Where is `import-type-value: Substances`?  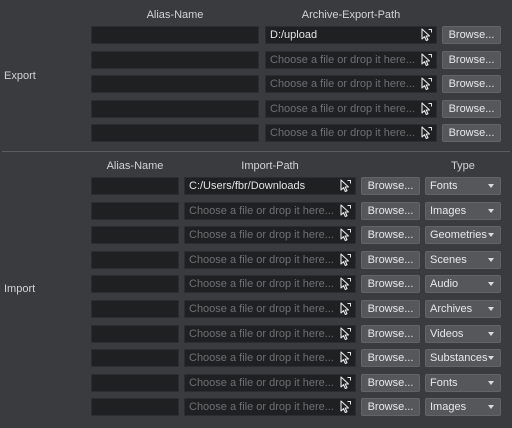 import-type-value: Substances is located at coordinates (459, 358).